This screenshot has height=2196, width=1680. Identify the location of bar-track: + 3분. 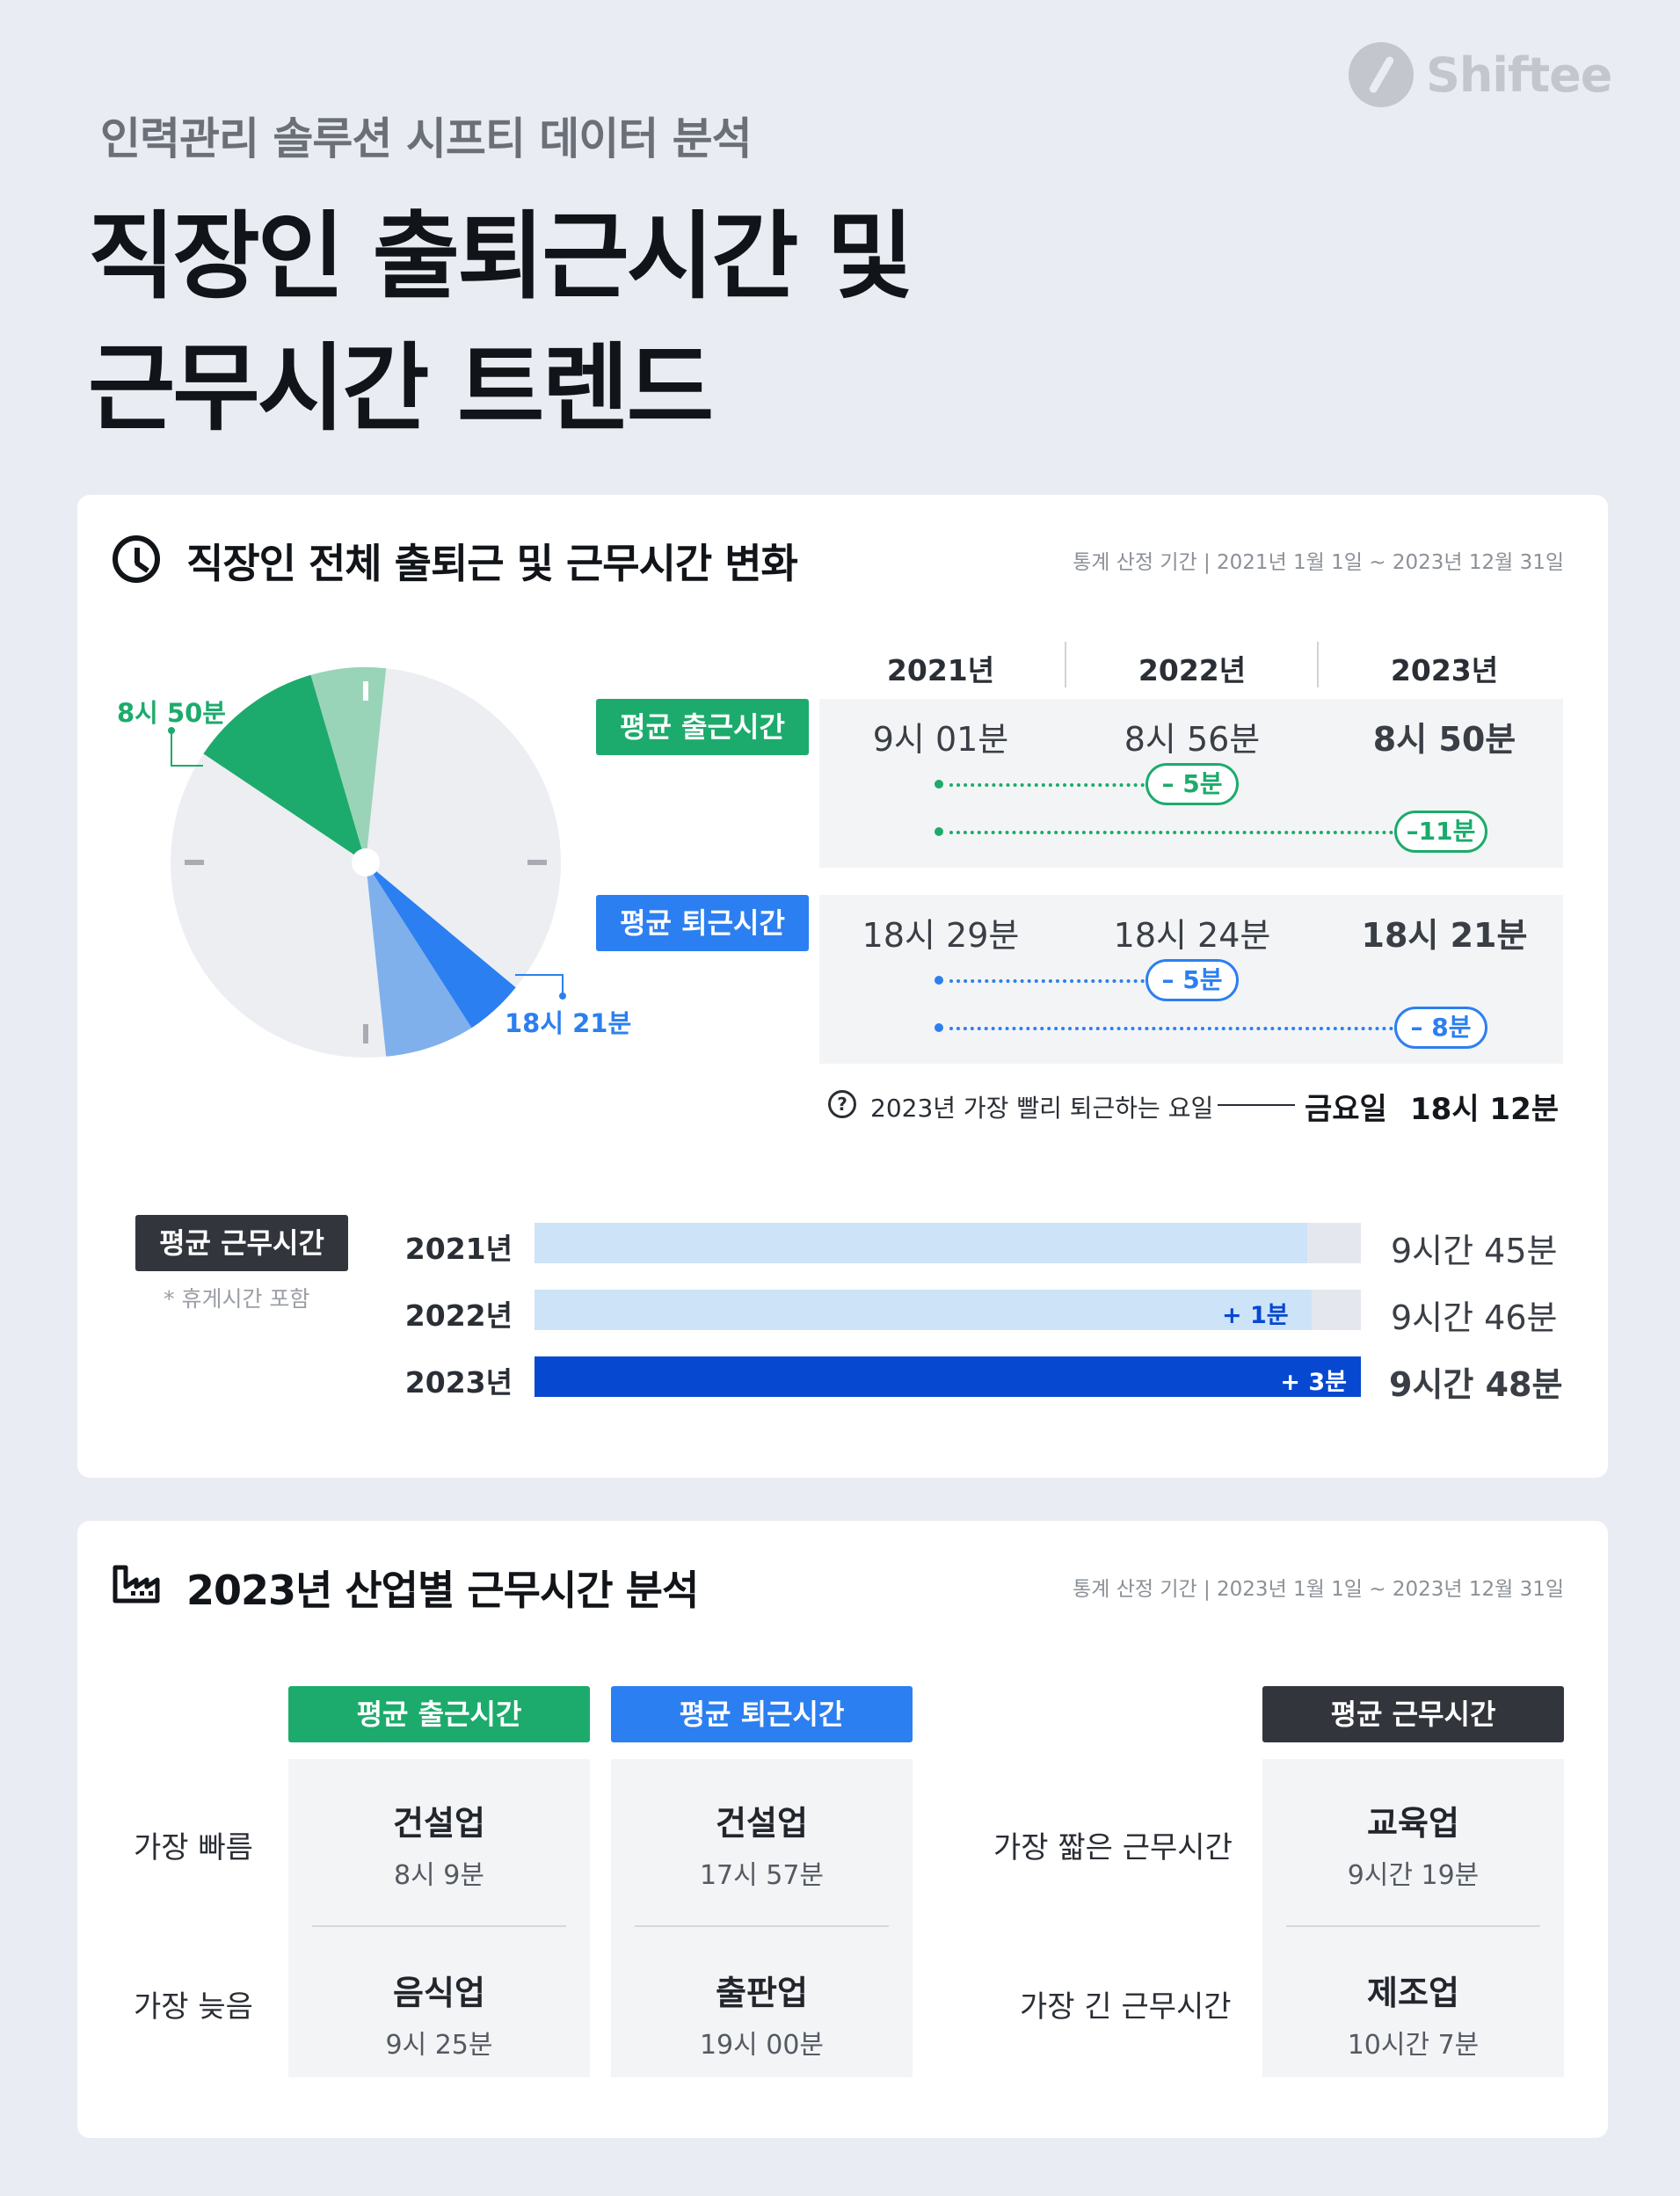
(948, 1376).